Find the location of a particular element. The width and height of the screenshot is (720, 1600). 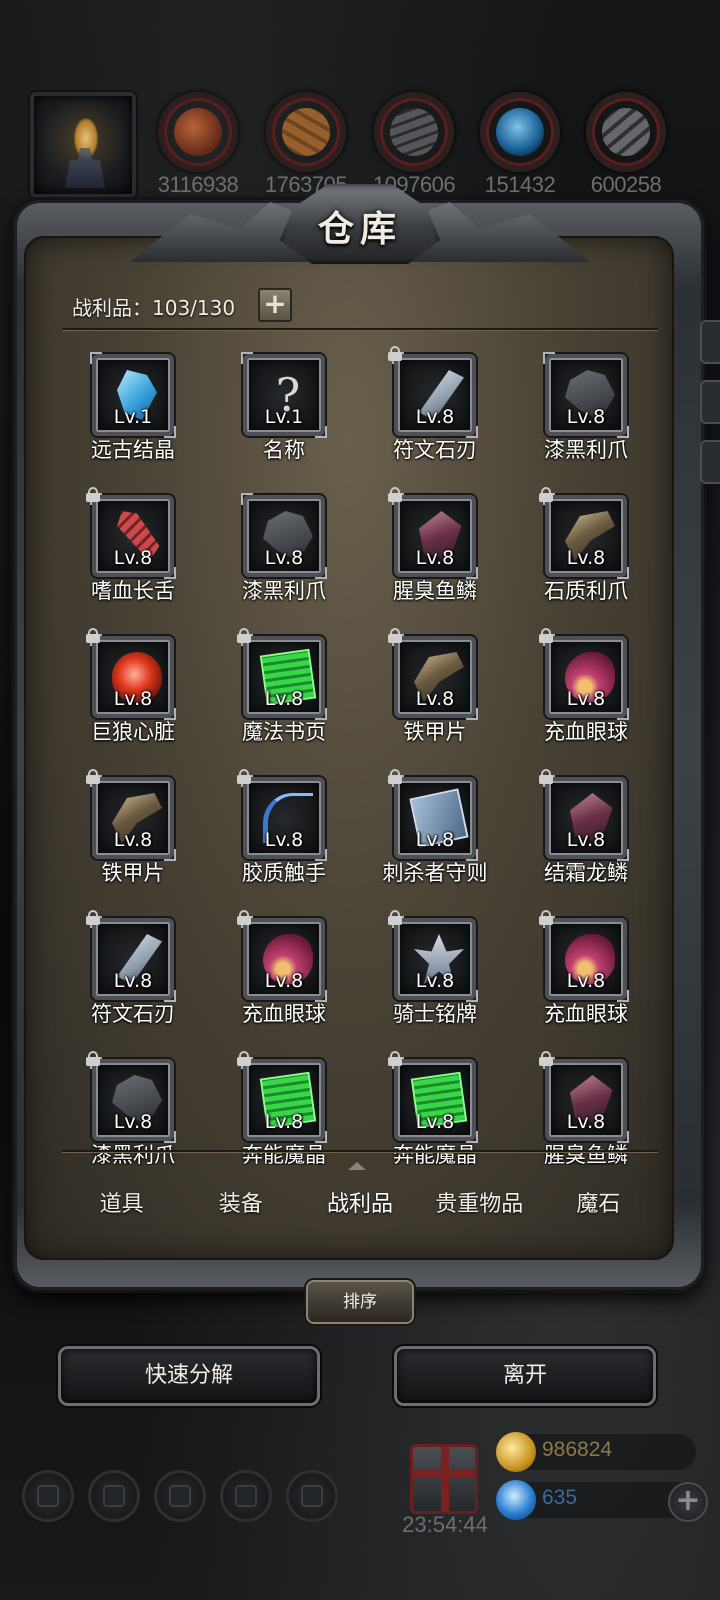

resource-crystal: 151432 is located at coordinates (520, 144).